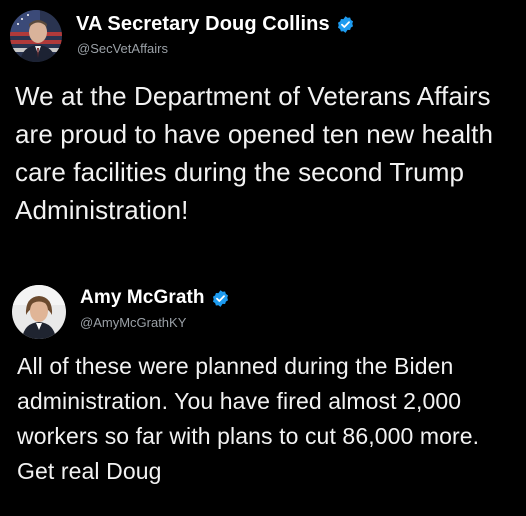  Describe the element at coordinates (142, 298) in the screenshot. I see `display-name: Amy McGrath` at that location.